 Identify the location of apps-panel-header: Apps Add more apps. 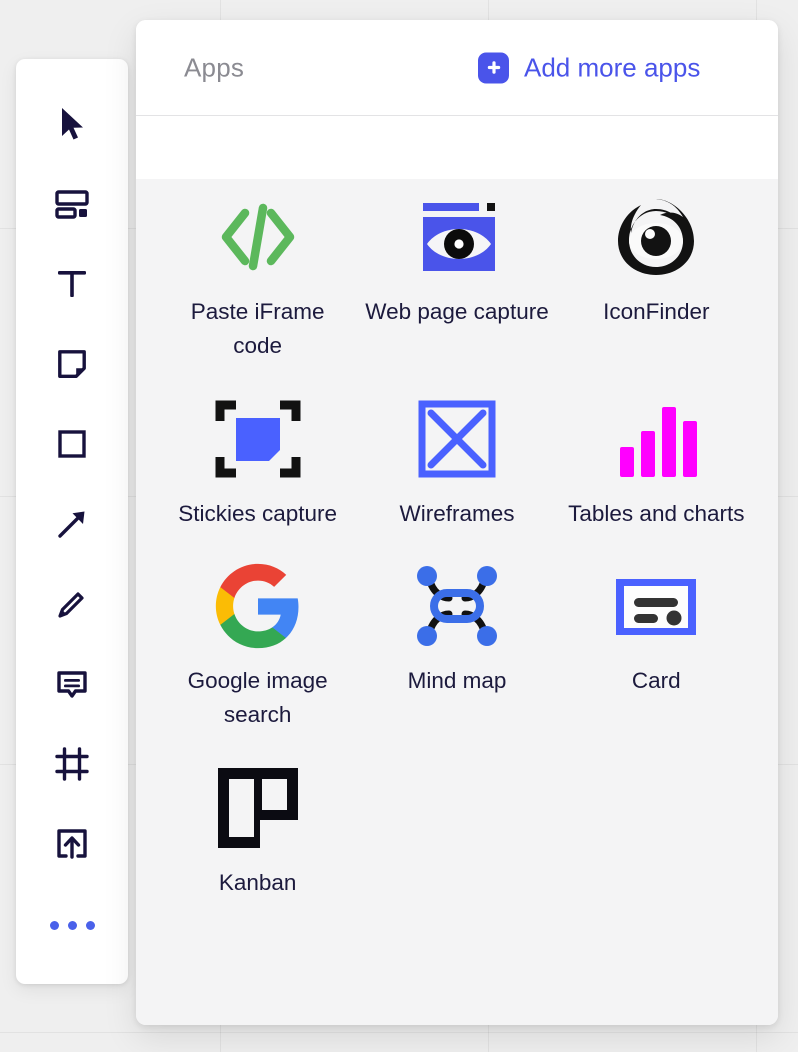
(457, 67).